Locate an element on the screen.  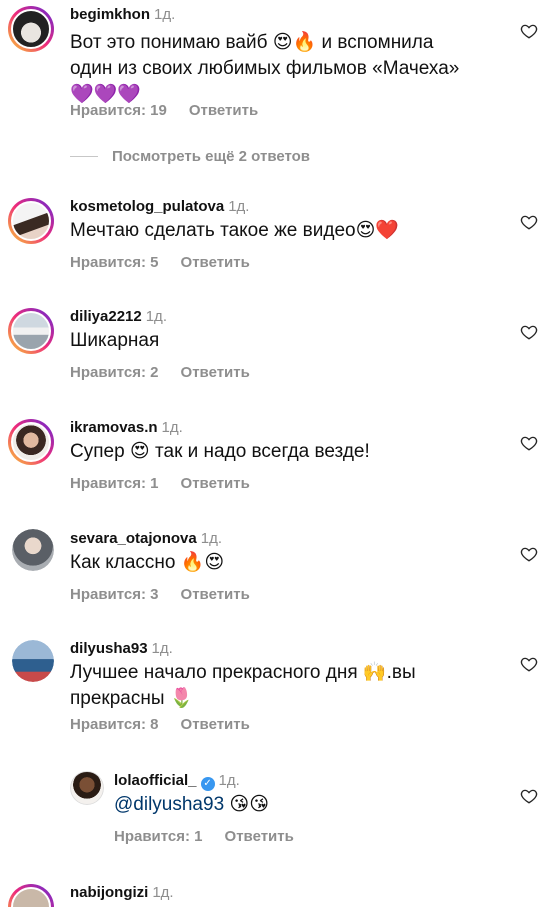
comment-username: begimkhon is located at coordinates (110, 14).